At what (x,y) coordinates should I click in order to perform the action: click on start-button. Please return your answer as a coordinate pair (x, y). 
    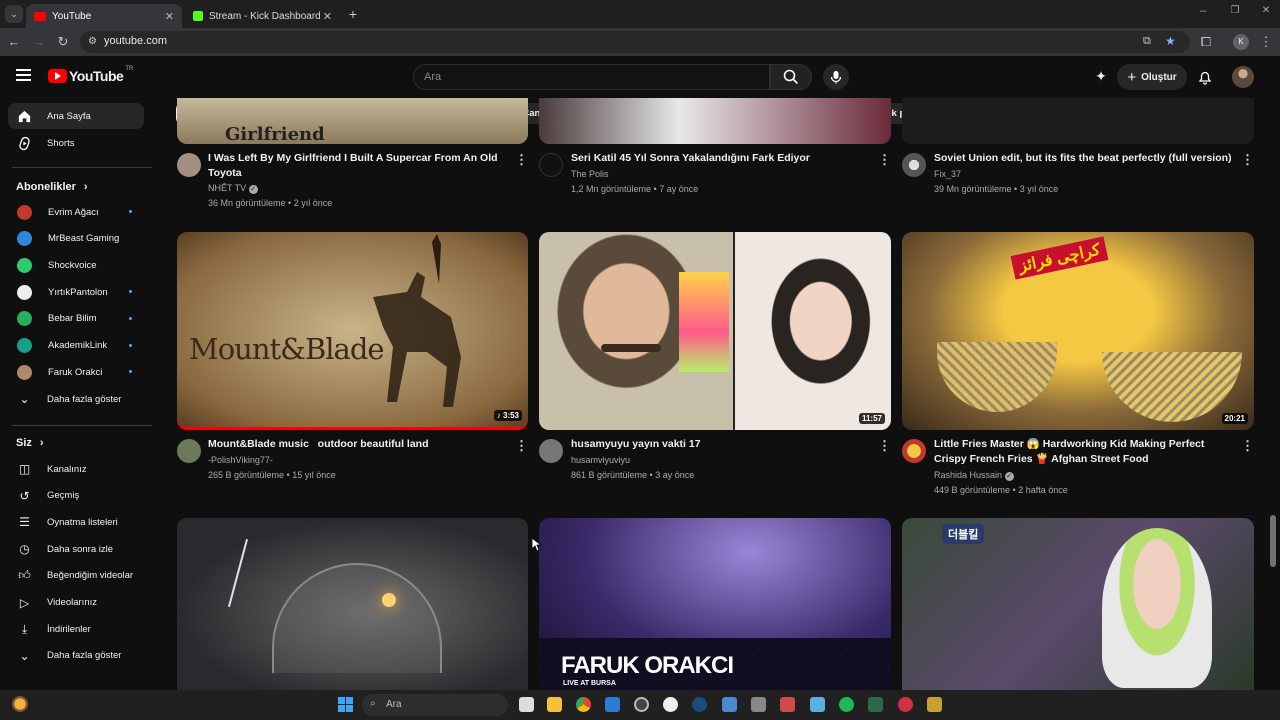
    Looking at the image, I should click on (345, 704).